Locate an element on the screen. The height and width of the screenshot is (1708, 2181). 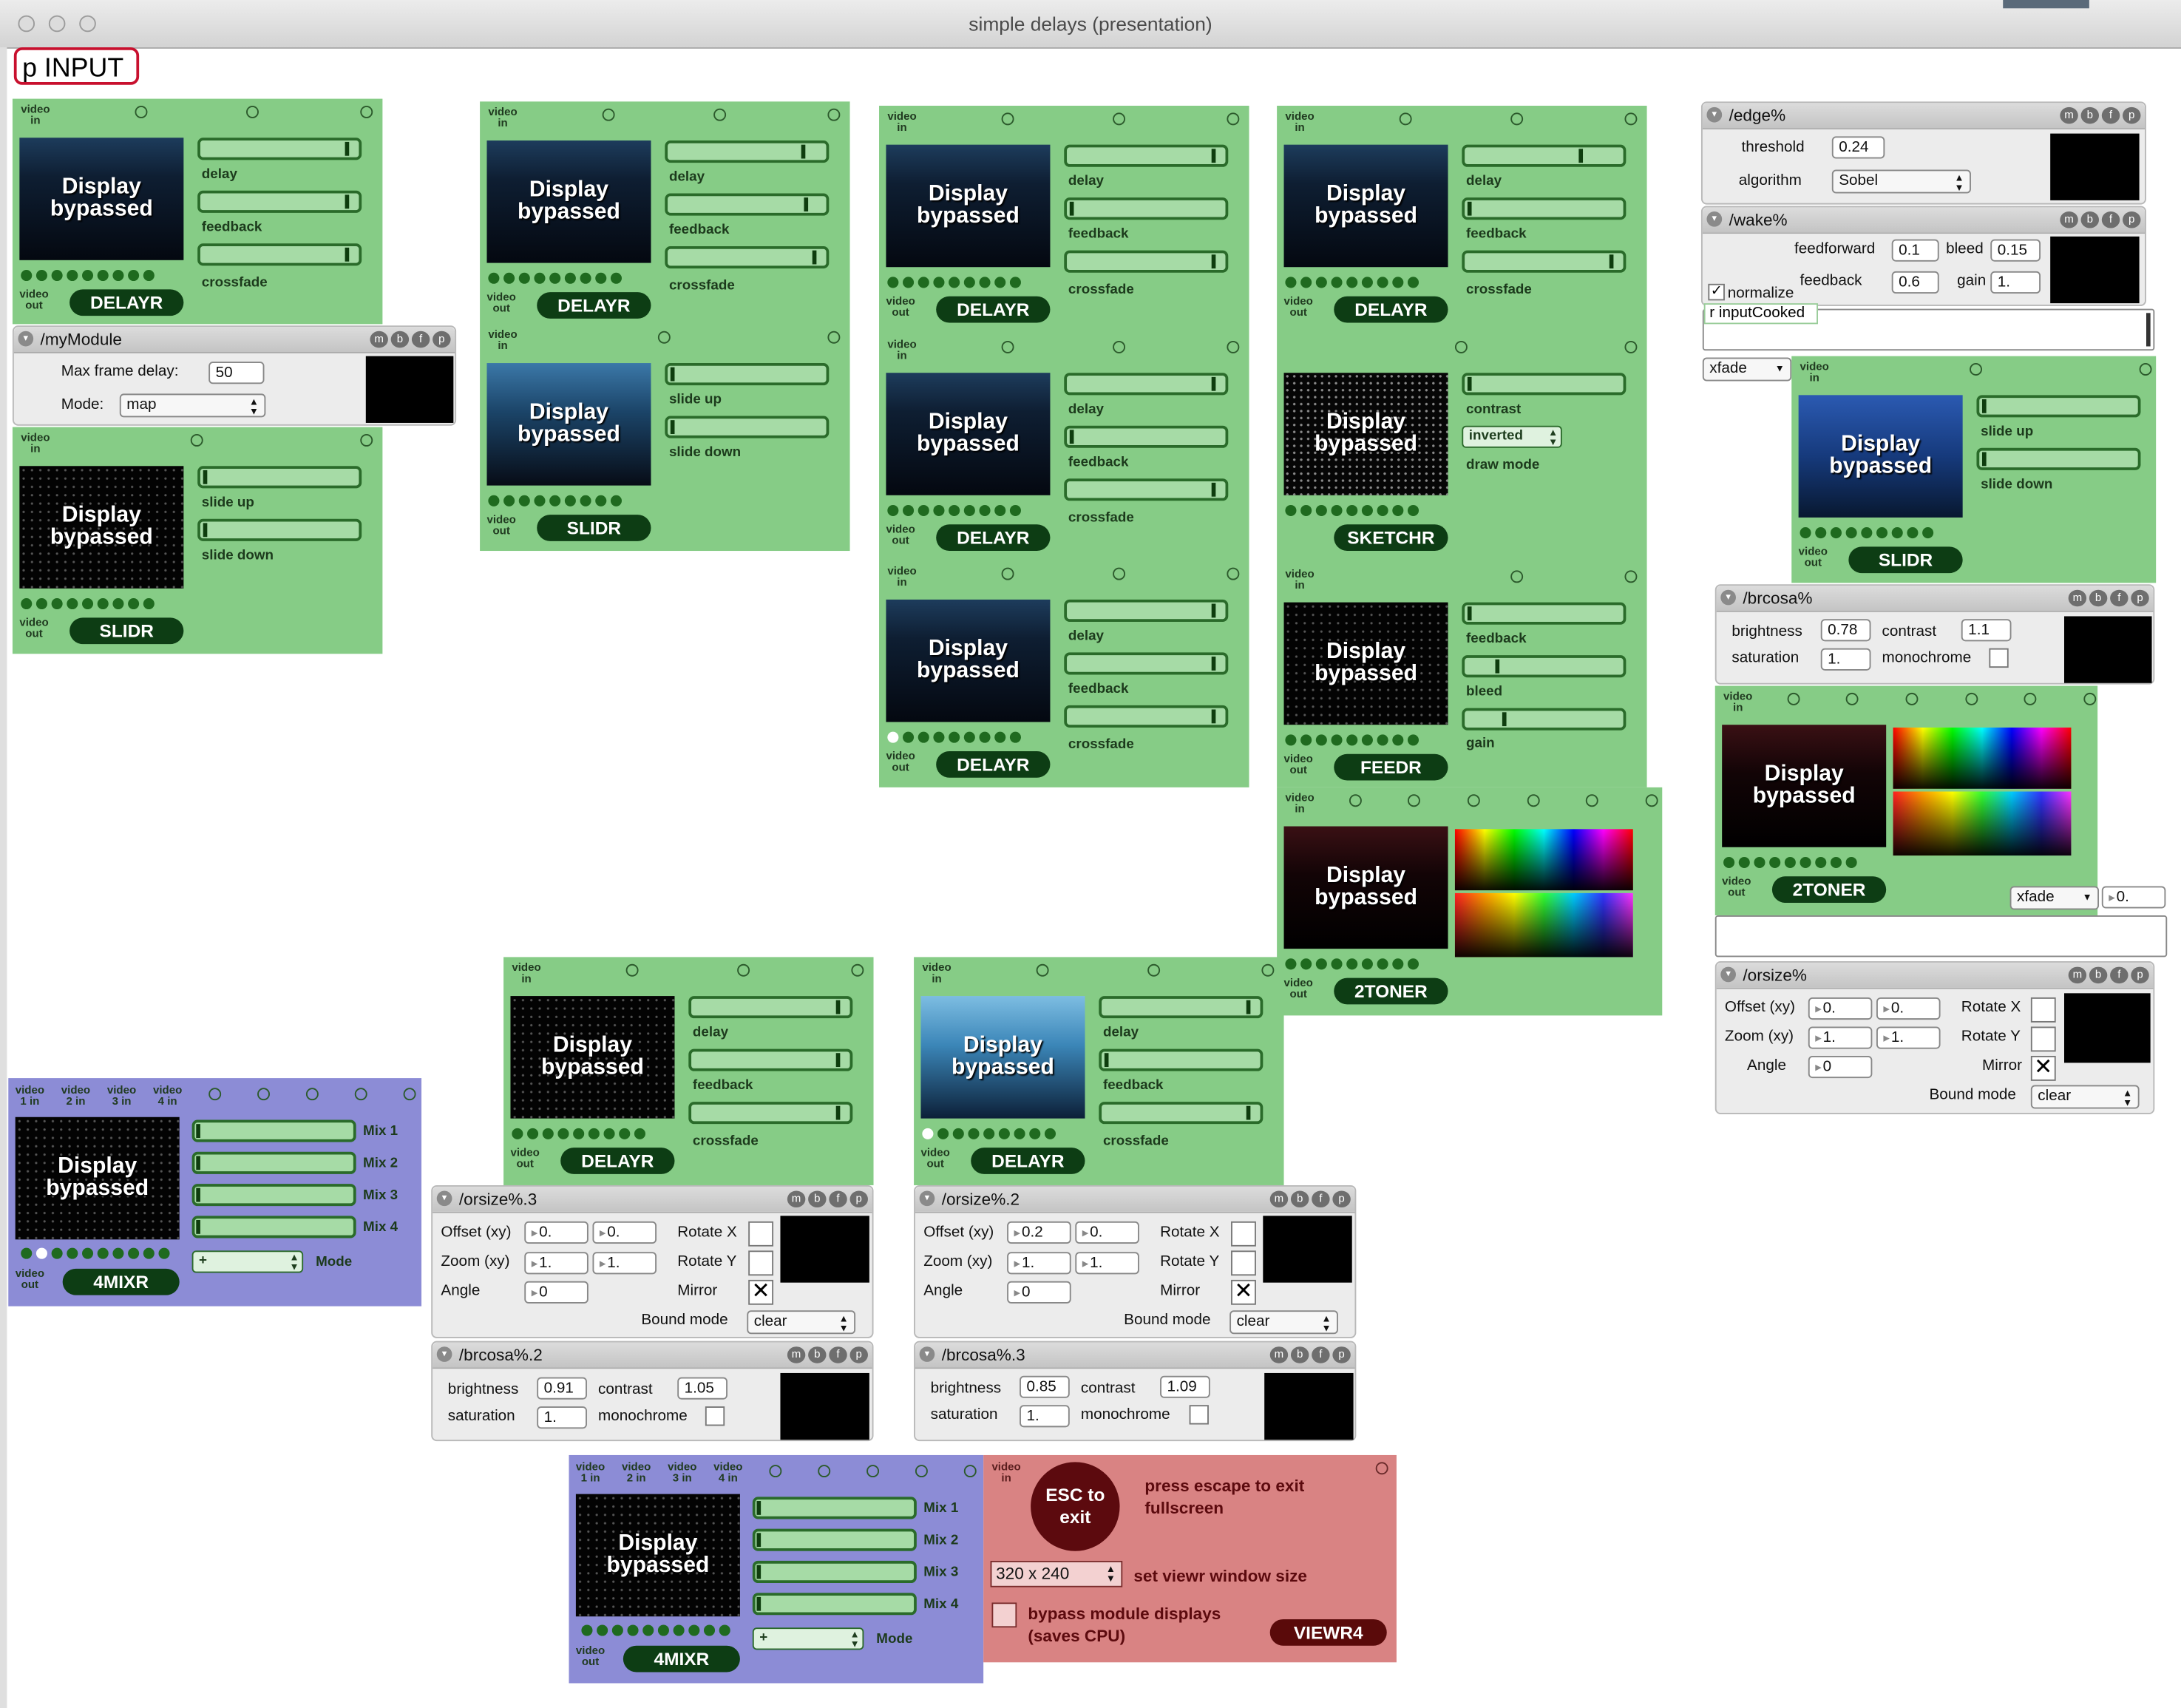
brightness-input: 0.78 is located at coordinates (1845, 630).